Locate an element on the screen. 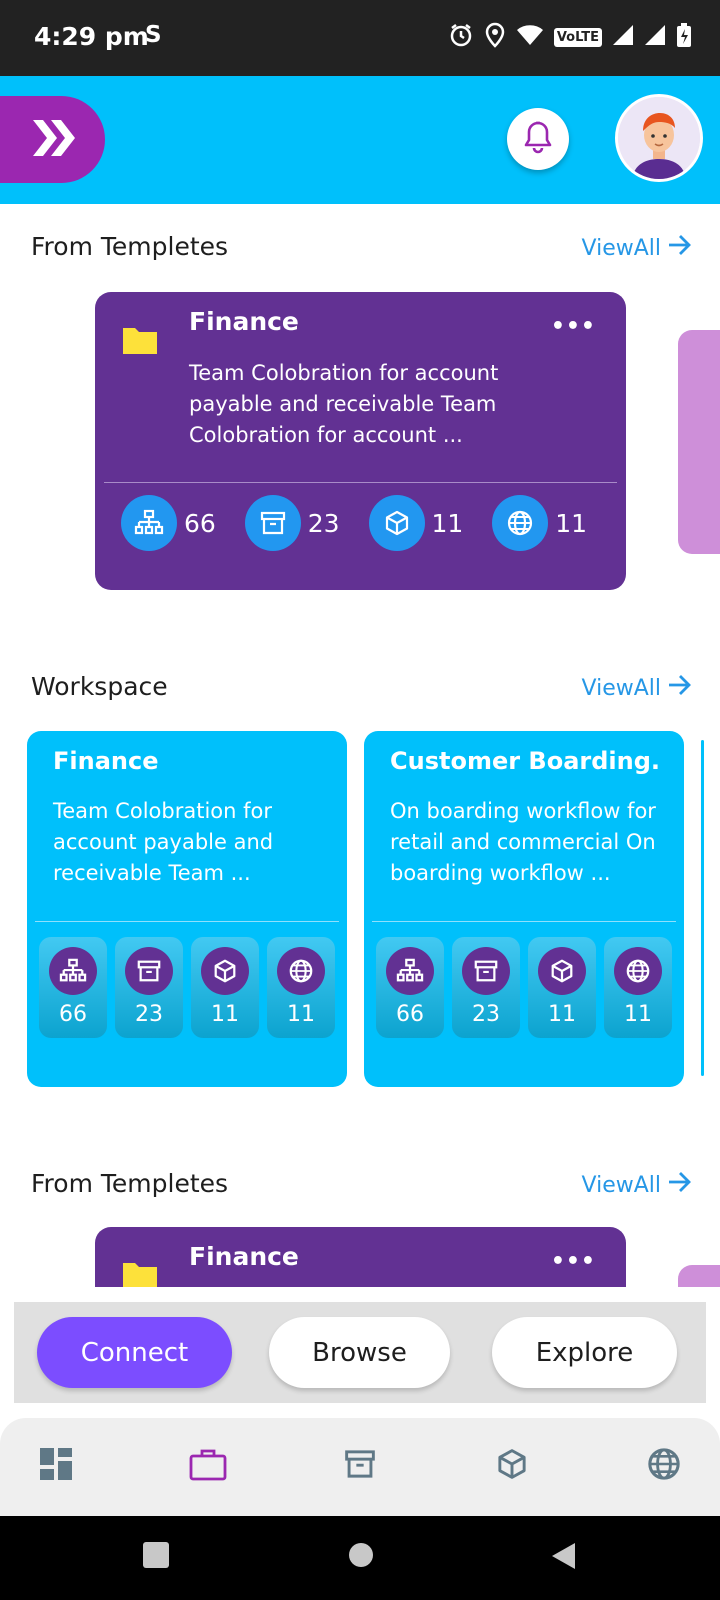  template-card-finance-2: Finance ••• is located at coordinates (360, 1257).